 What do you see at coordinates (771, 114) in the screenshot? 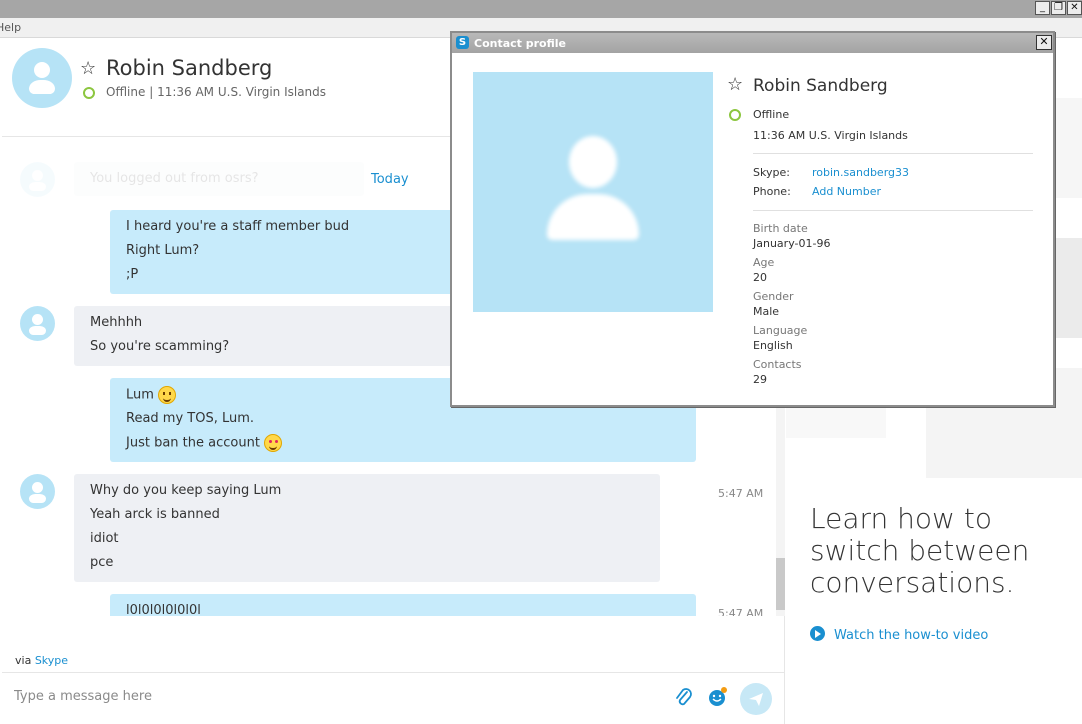
I see `profile-status: Offline` at bounding box center [771, 114].